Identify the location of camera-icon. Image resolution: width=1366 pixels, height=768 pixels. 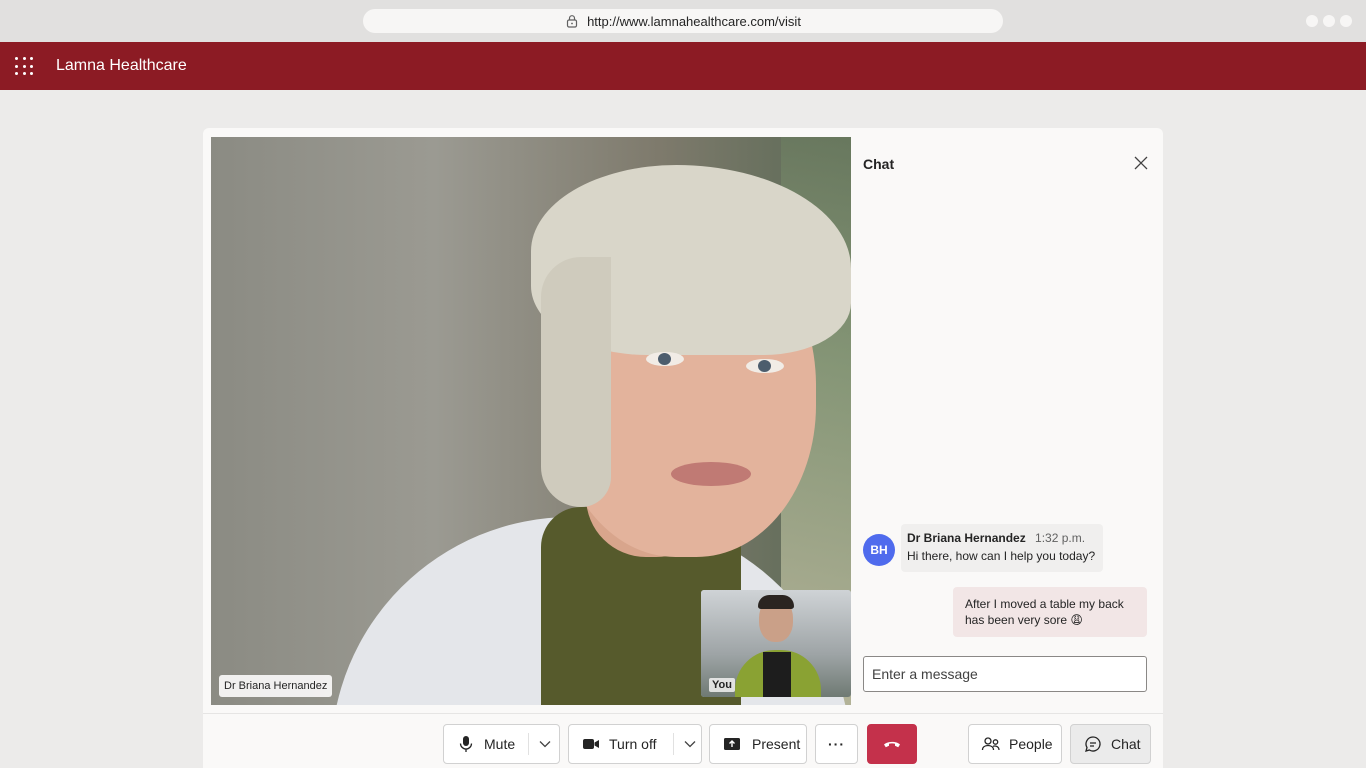
(591, 744).